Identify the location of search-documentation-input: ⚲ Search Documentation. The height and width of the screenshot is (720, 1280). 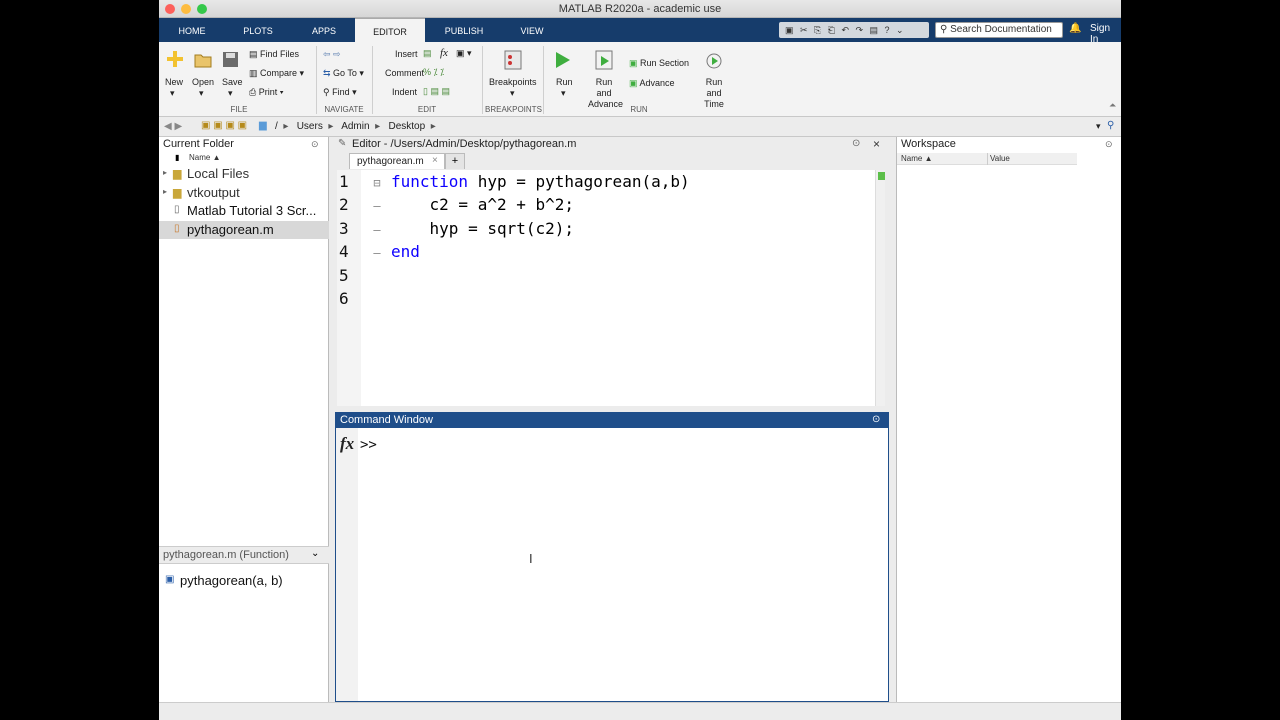
(999, 30).